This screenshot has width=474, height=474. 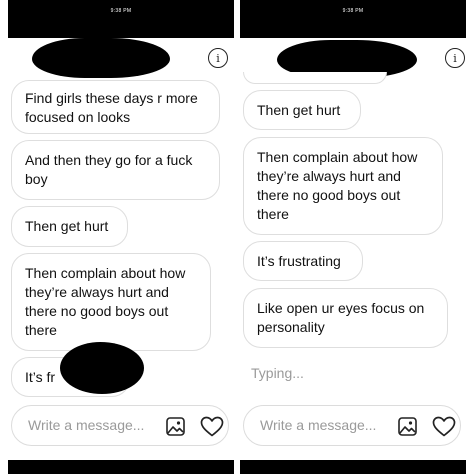 I want to click on message-bubble: Like open ur eyes focus on personality, so click(x=345, y=318).